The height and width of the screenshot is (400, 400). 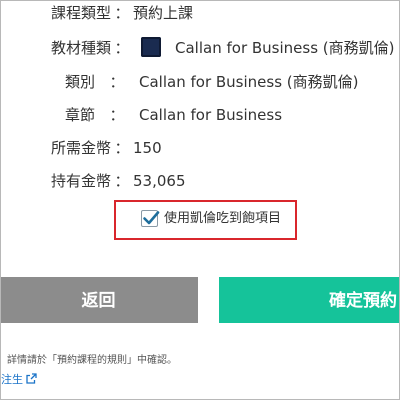 I want to click on material-type-label: 教材種類, so click(x=81, y=48).